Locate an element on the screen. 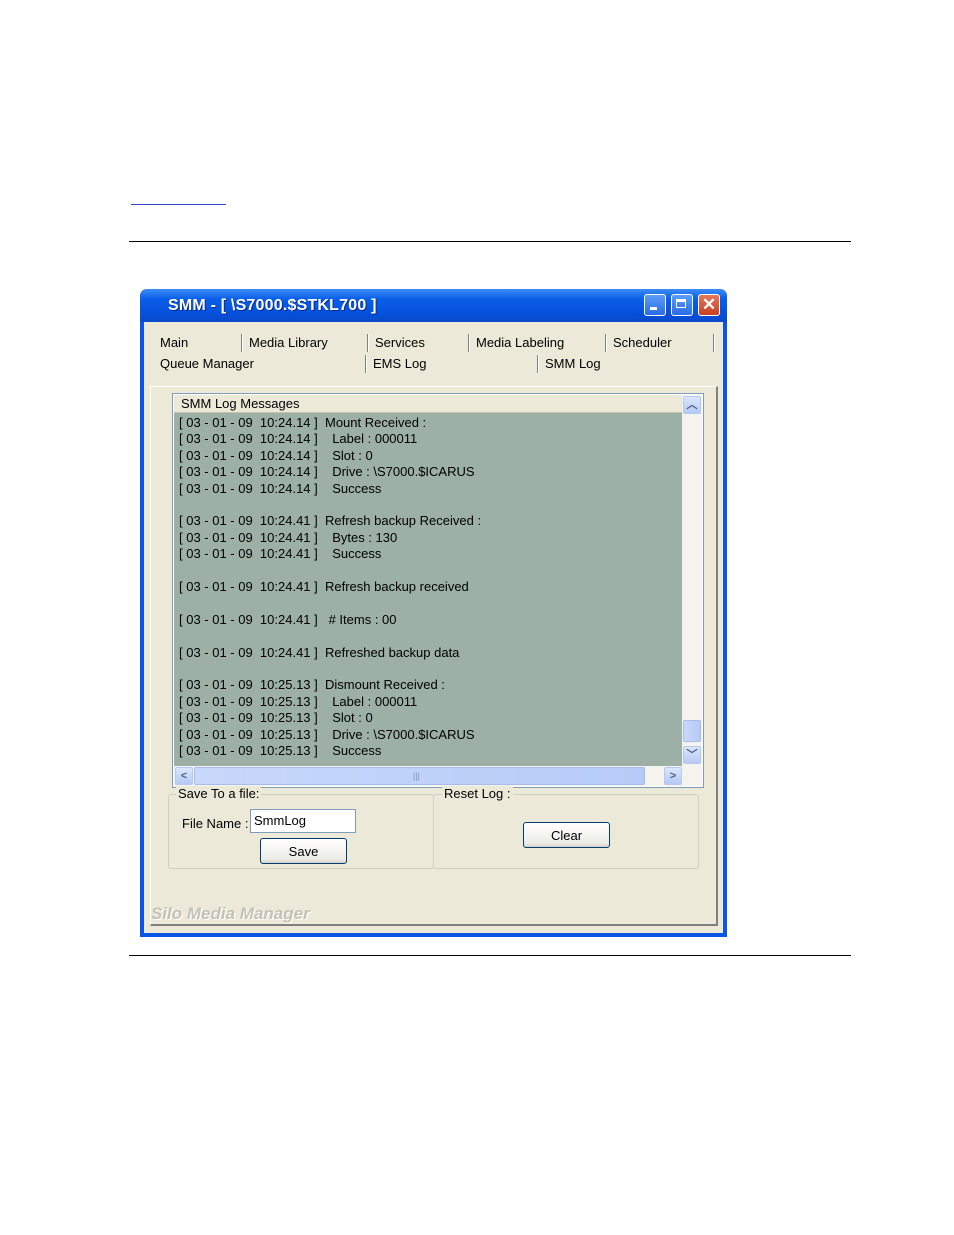 This screenshot has width=954, height=1235. save-to-file-group: Save To a file: File Name : SmmLog Save is located at coordinates (301, 827).